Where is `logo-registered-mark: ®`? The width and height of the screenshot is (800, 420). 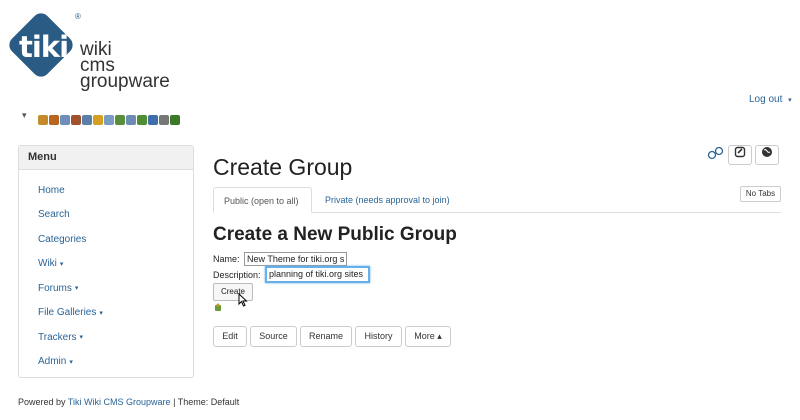
logo-registered-mark: ® is located at coordinates (78, 16).